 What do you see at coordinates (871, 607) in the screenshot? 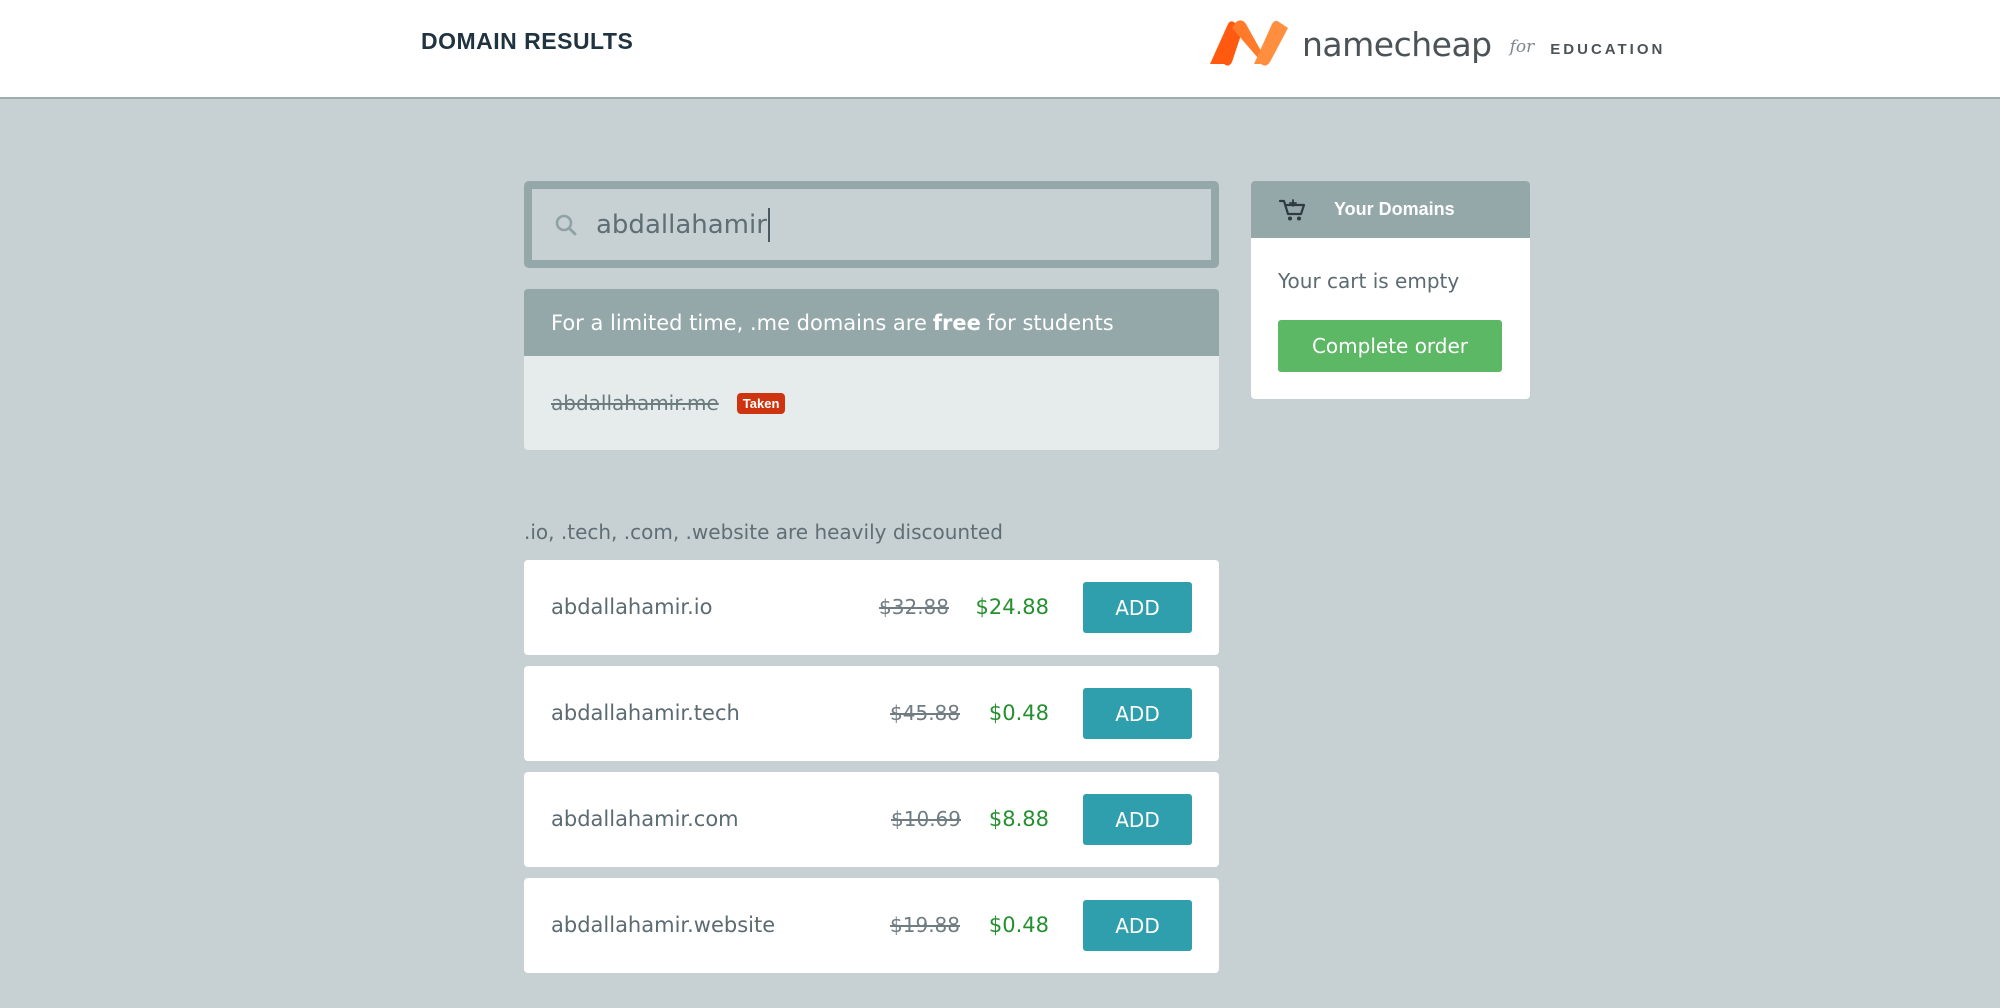
I see `domain-row: abdallahamir.io $32.88 $24.88 ADD` at bounding box center [871, 607].